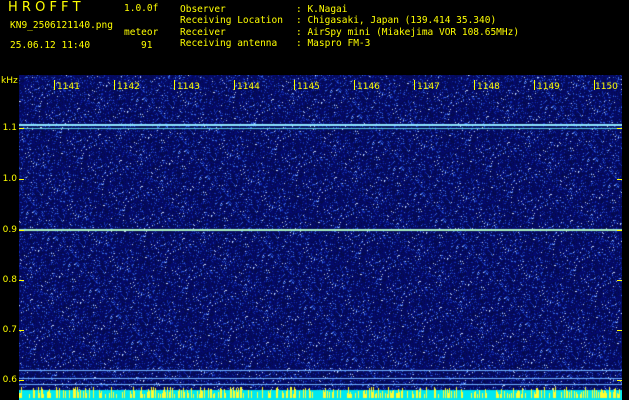  I want to click on x-tick-label: 1150, so click(606, 87).